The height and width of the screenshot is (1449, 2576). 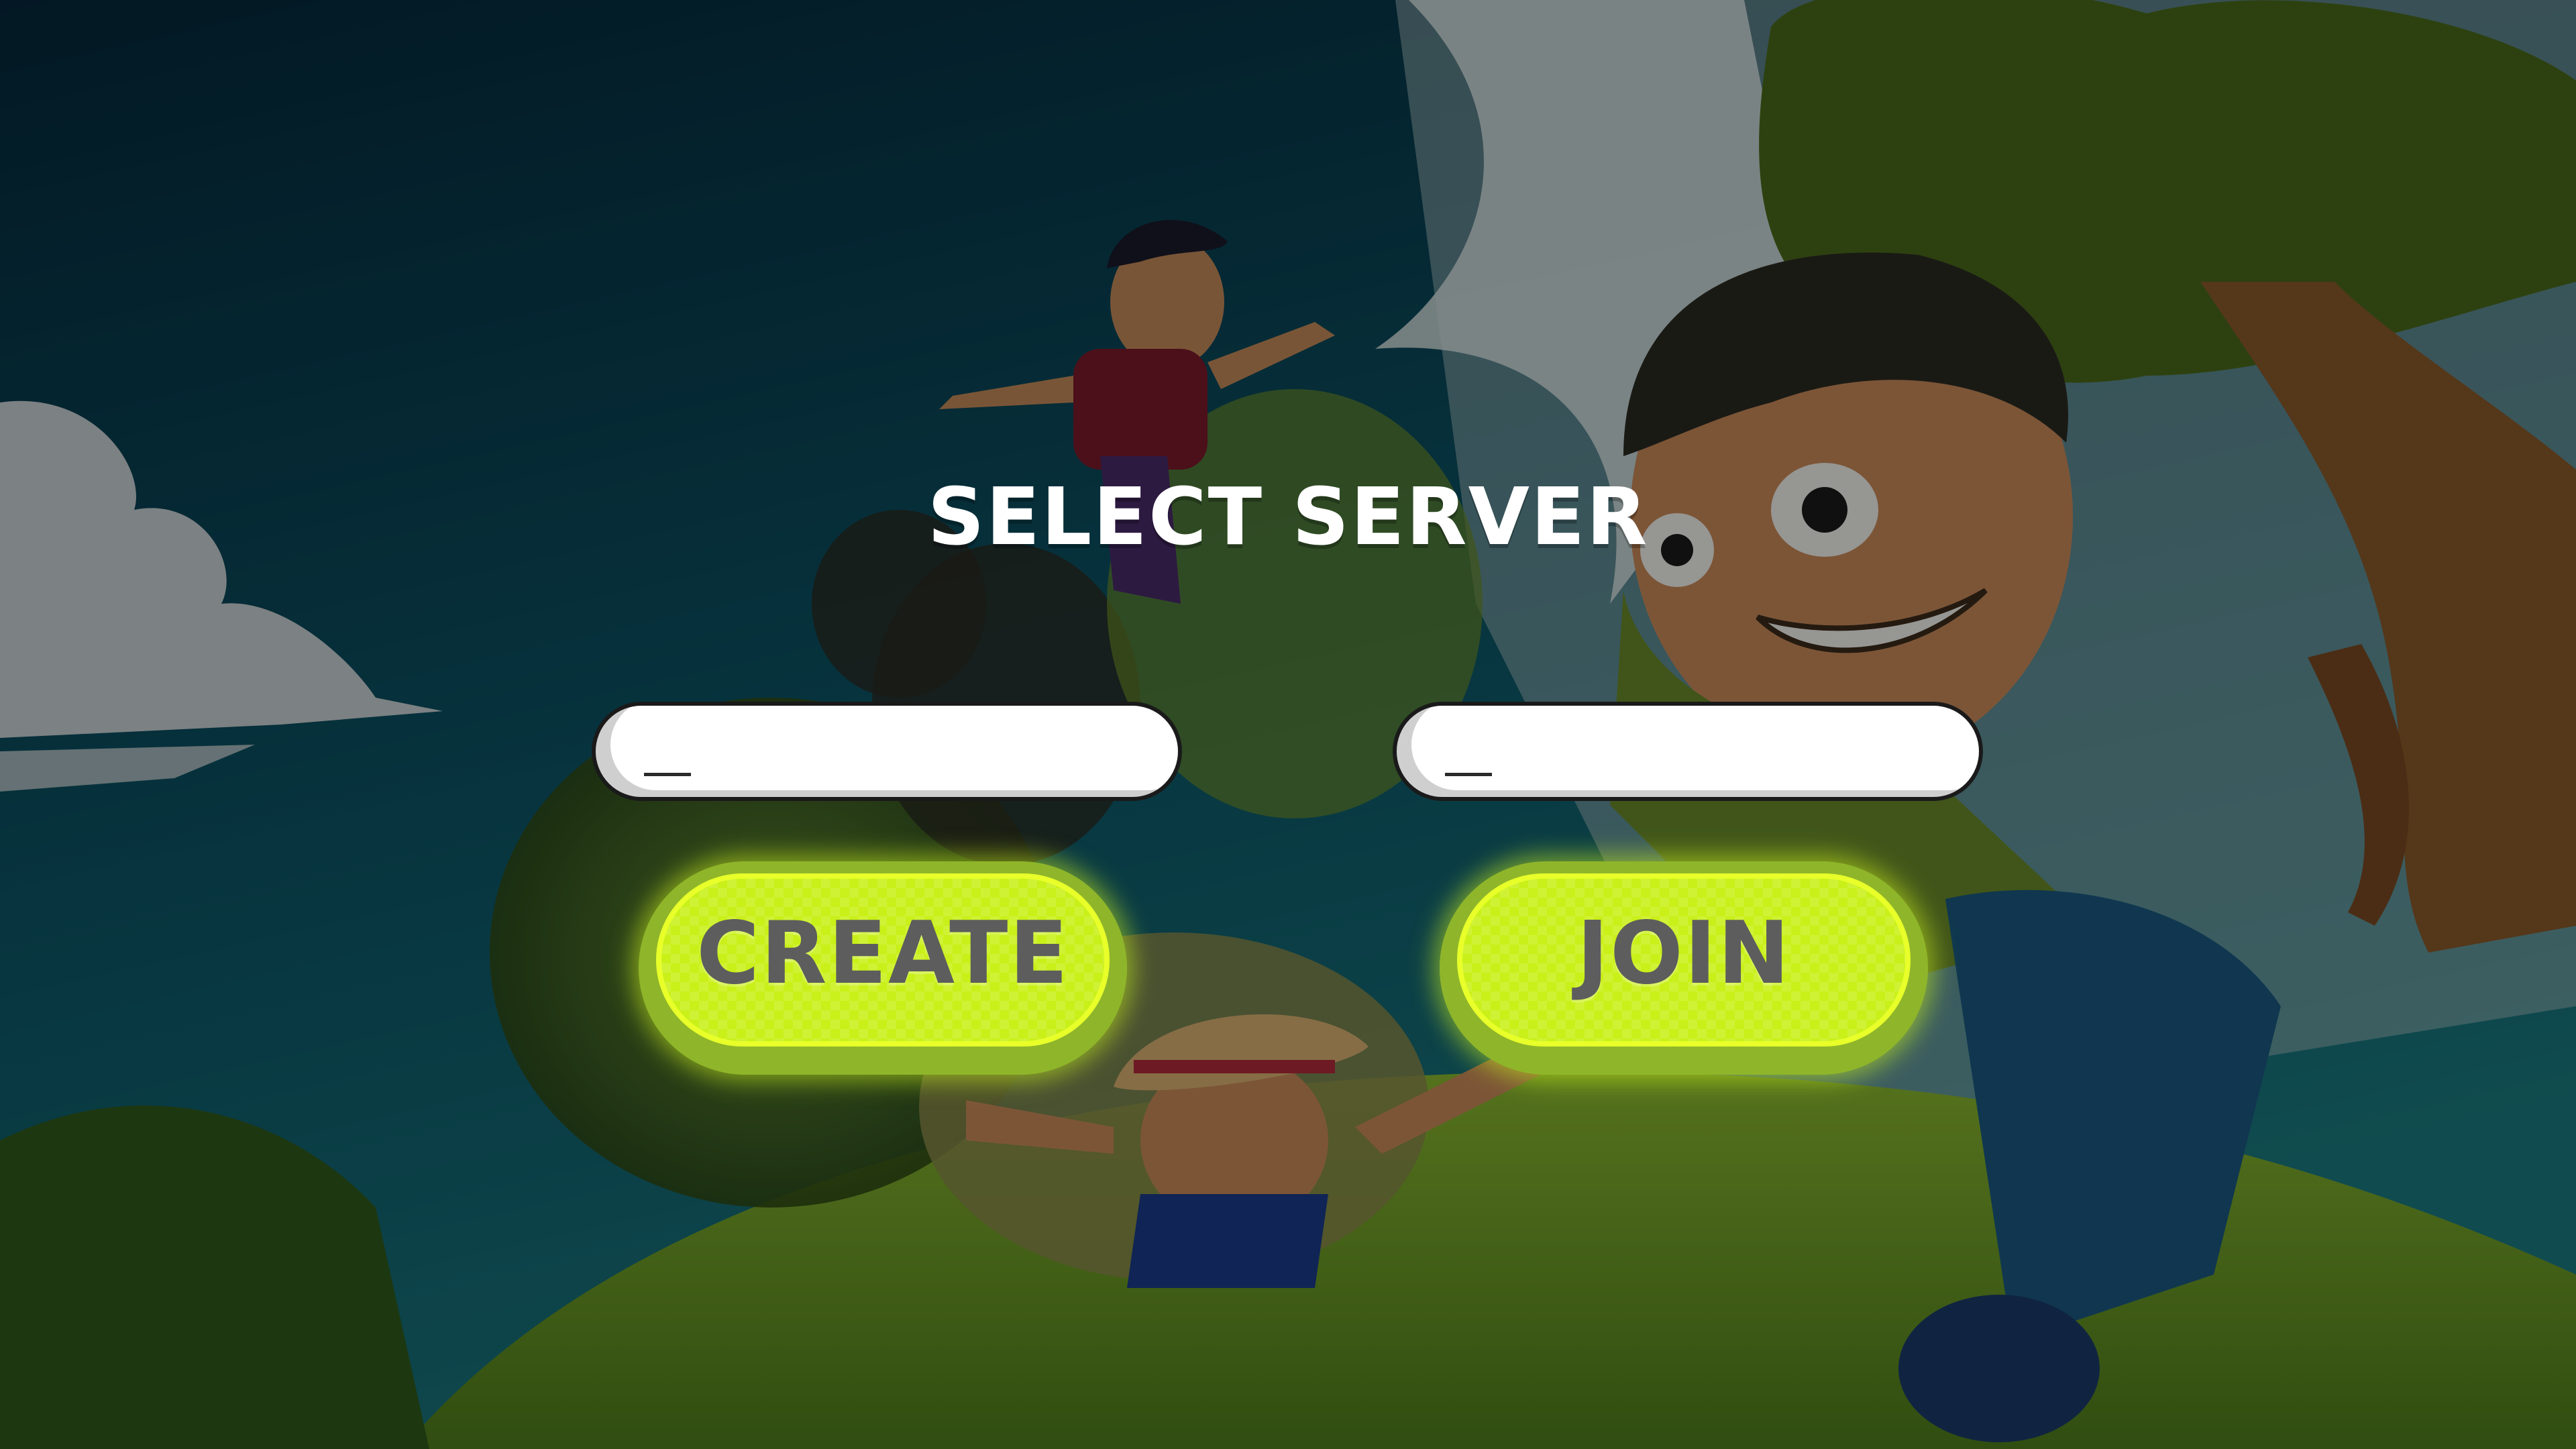 I want to click on join-button: JOIN, so click(x=1684, y=968).